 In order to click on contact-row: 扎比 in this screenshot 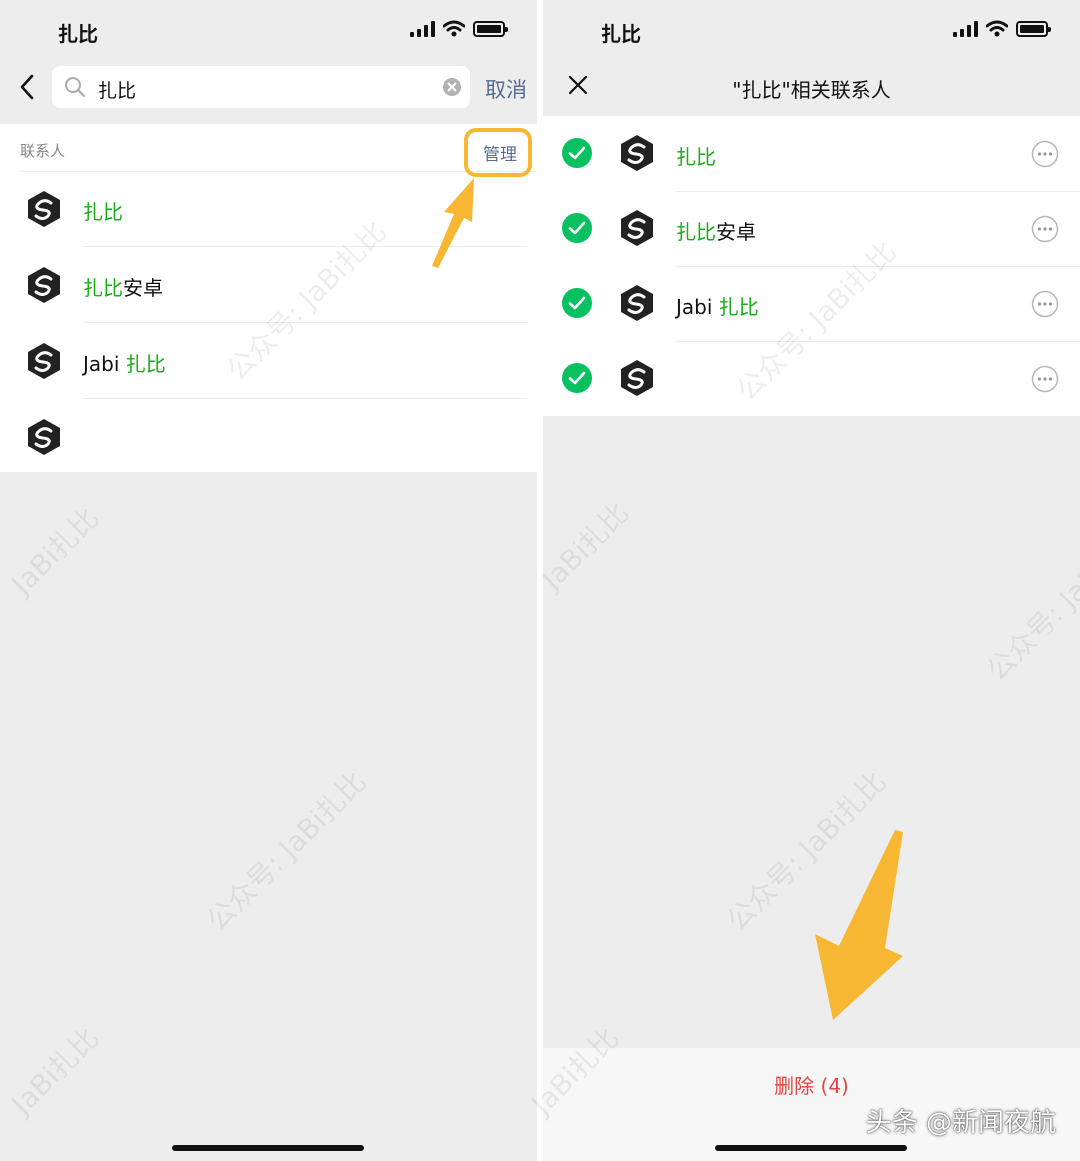, I will do `click(811, 154)`.